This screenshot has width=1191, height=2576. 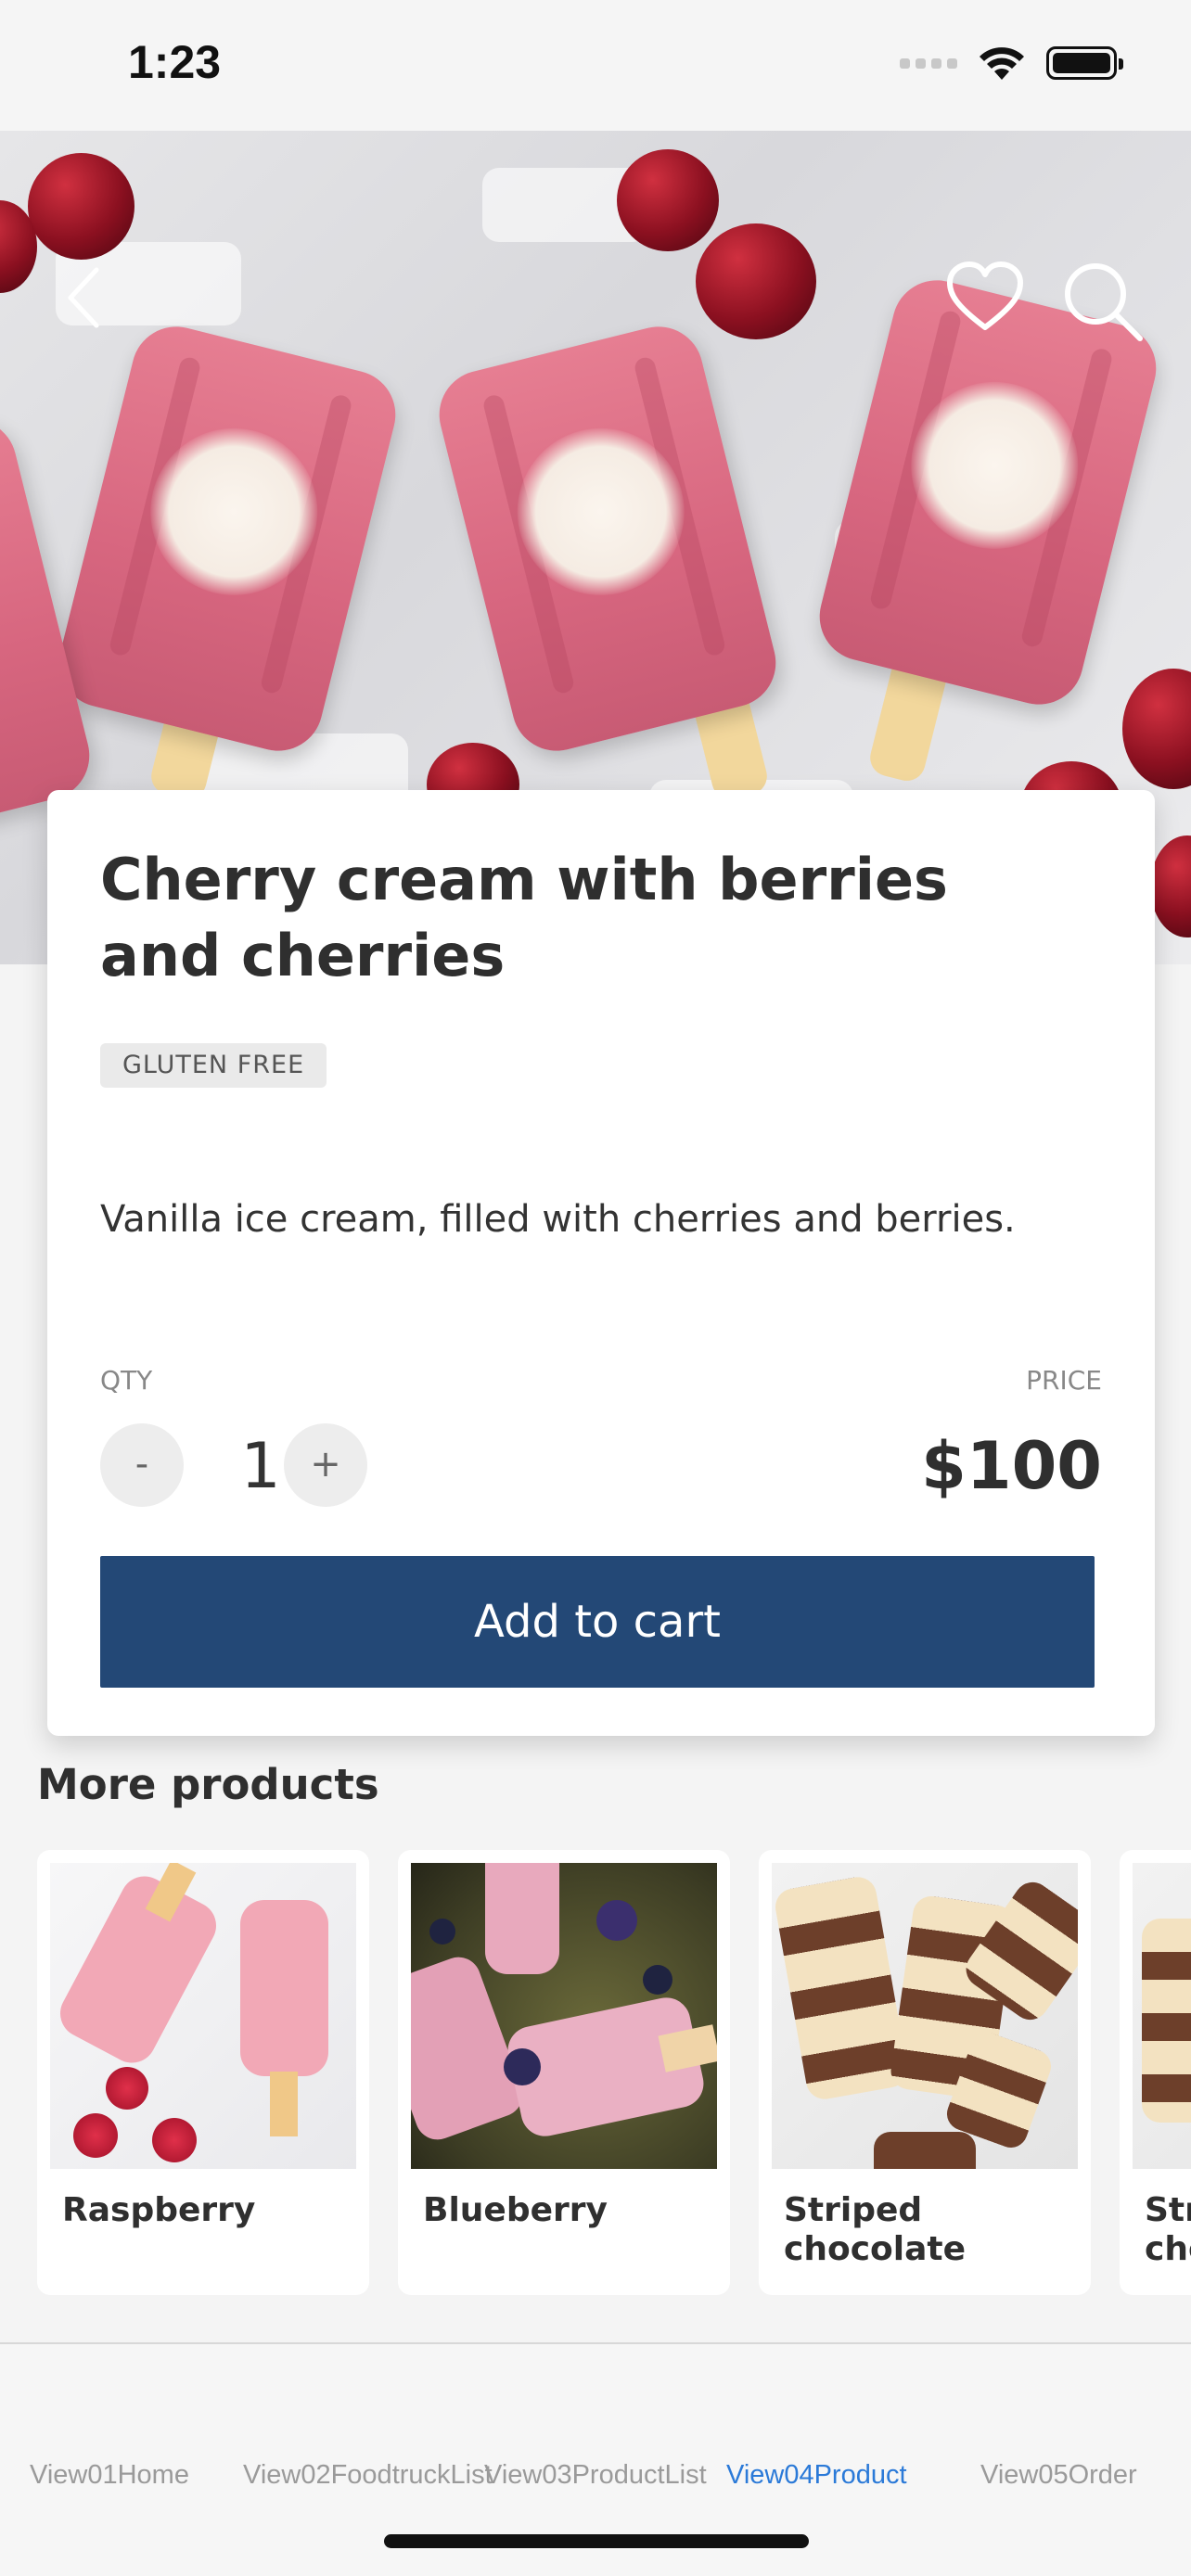 I want to click on add-to-cart-button: Add to cart, so click(x=597, y=1622).